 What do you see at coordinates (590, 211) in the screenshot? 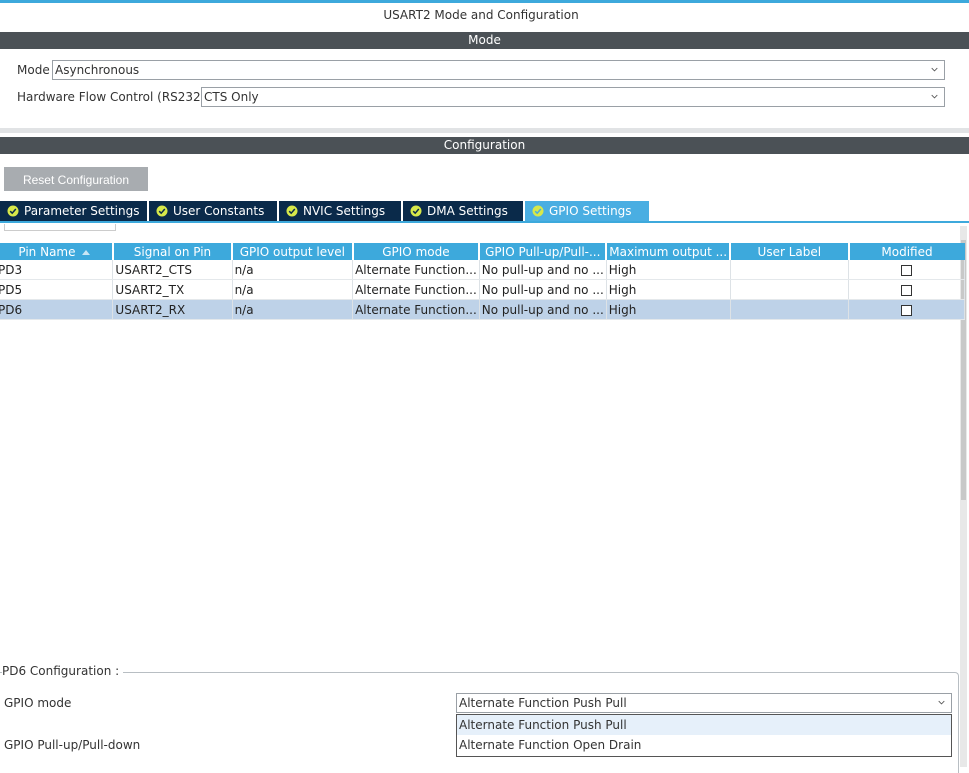
I see `tab-label: GPIO Settings` at bounding box center [590, 211].